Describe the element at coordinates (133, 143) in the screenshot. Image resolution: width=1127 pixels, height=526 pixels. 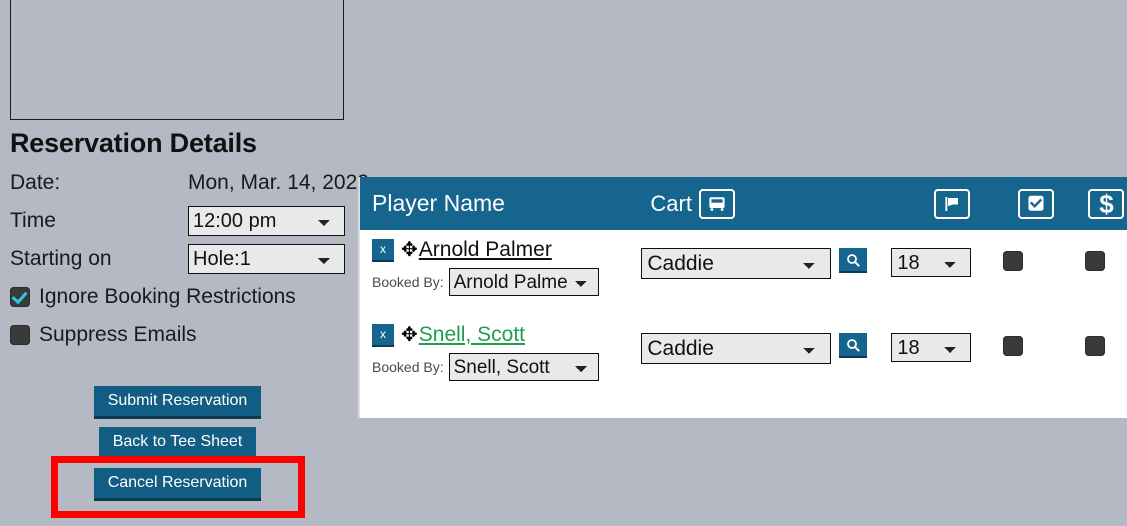
I see `page-title: Reservation Details` at that location.